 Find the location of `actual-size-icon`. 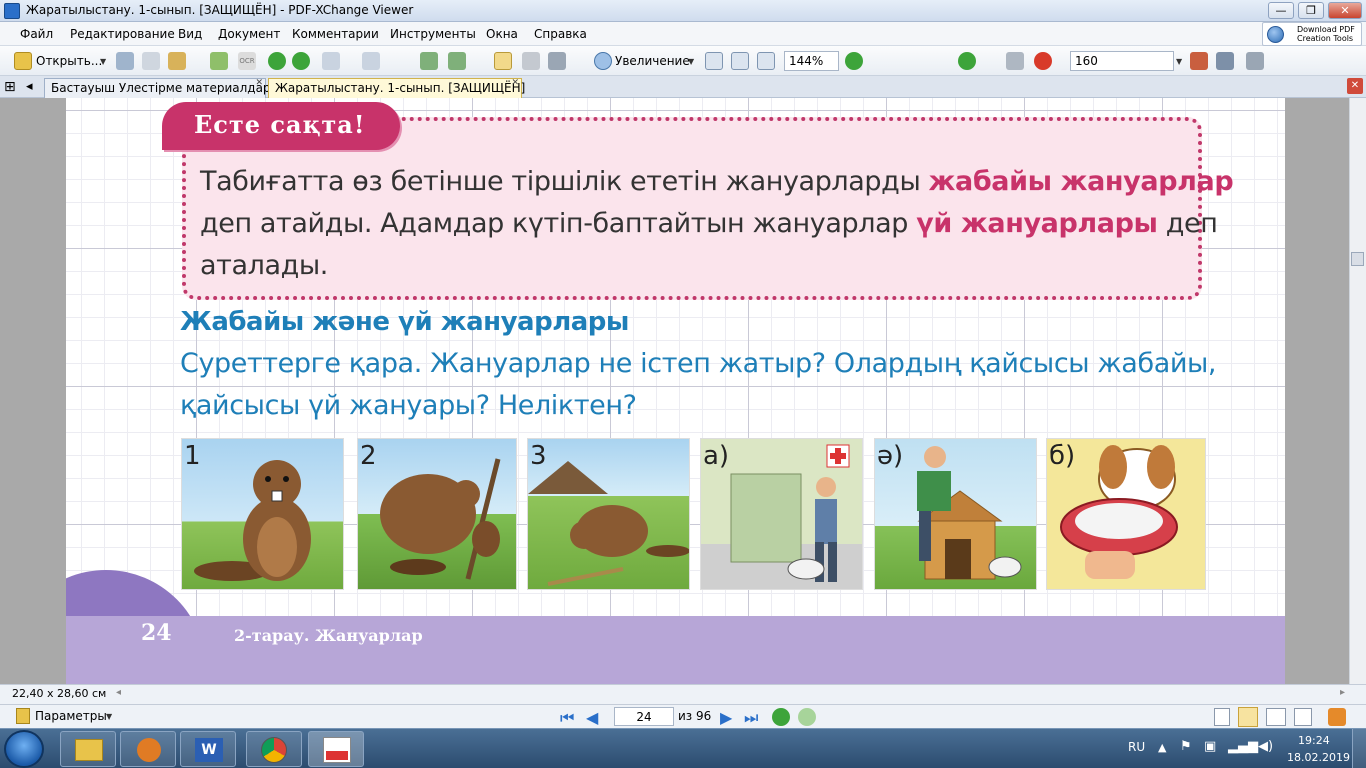

actual-size-icon is located at coordinates (714, 61).